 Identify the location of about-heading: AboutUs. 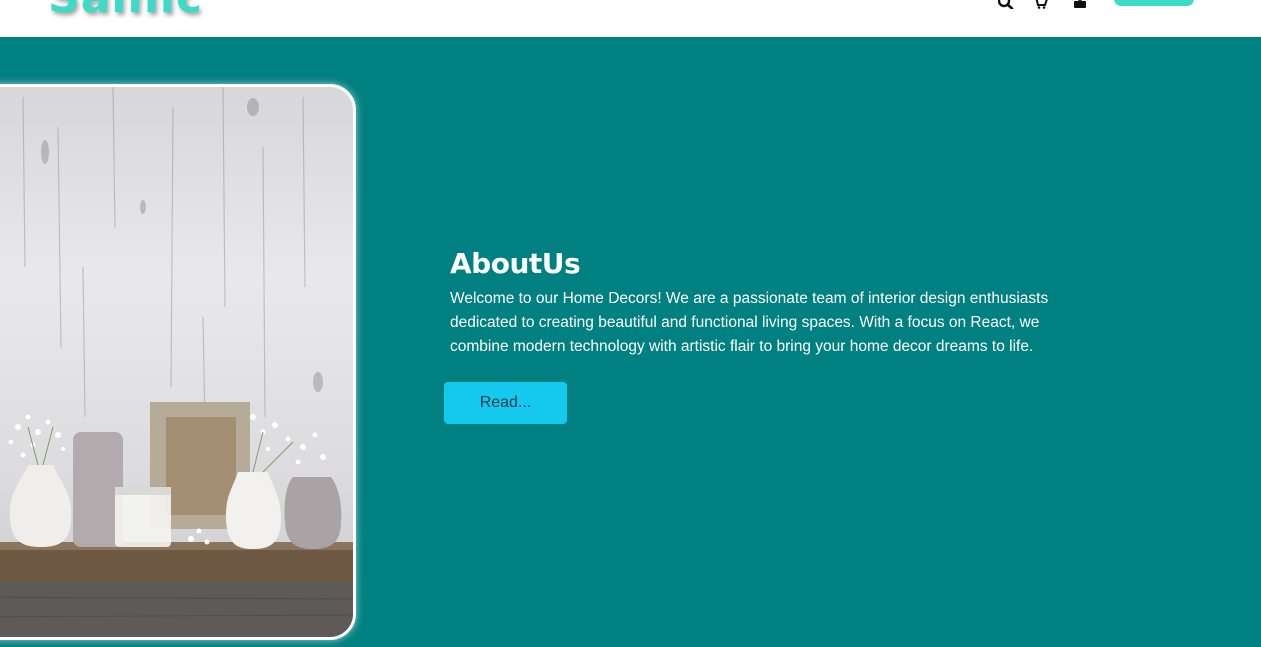
(515, 263).